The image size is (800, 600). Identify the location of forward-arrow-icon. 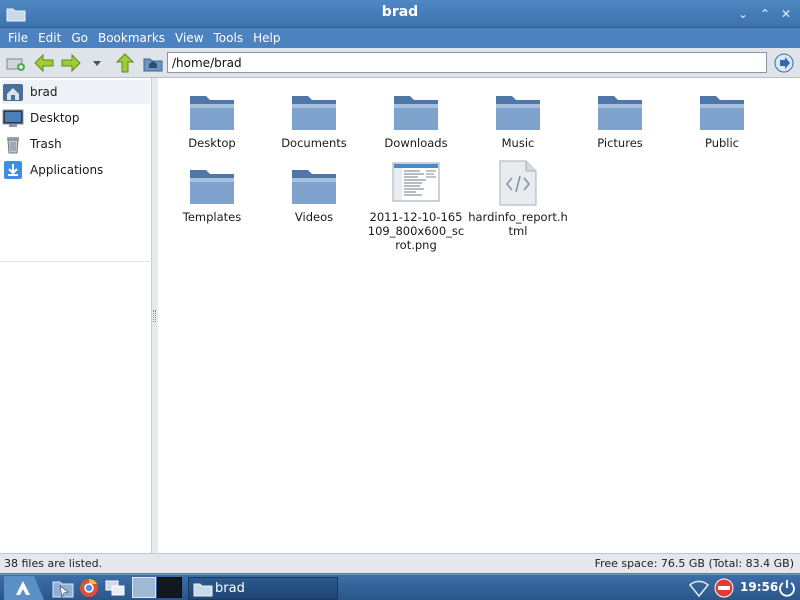
(71, 63).